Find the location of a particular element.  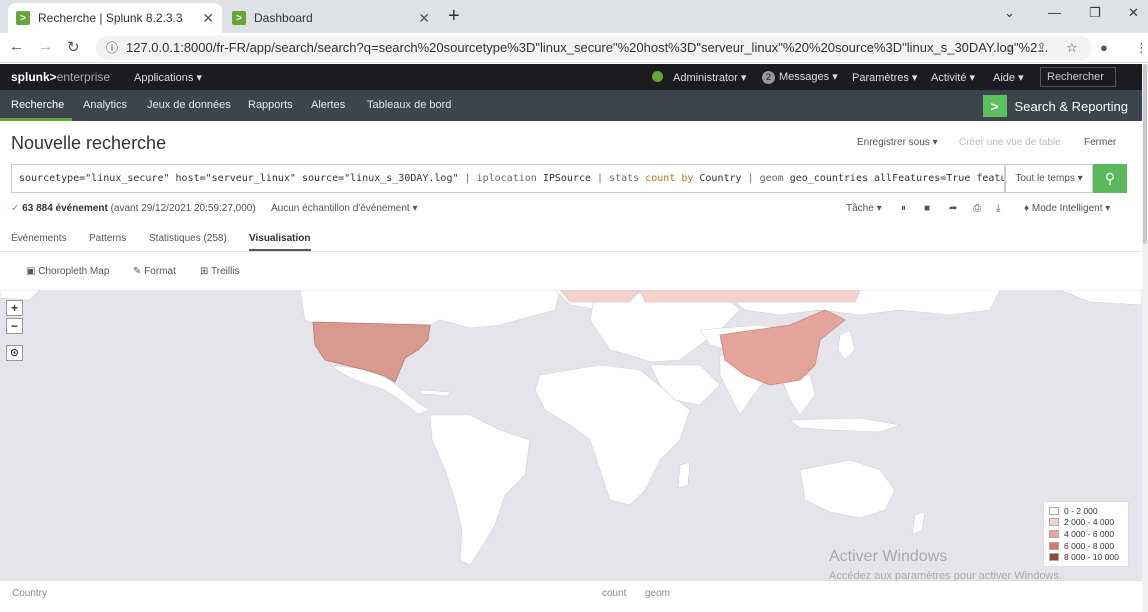

splunk-favicon-icon: > is located at coordinates (23, 18).